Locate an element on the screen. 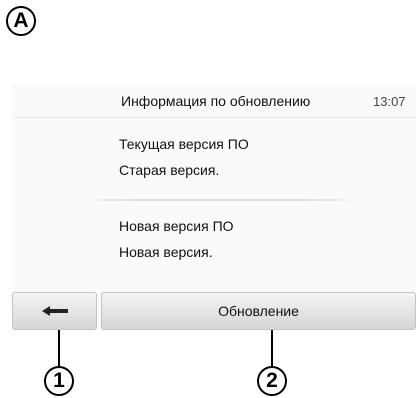 This screenshot has width=416, height=398. current-version-value: Старая версия. is located at coordinates (169, 170).